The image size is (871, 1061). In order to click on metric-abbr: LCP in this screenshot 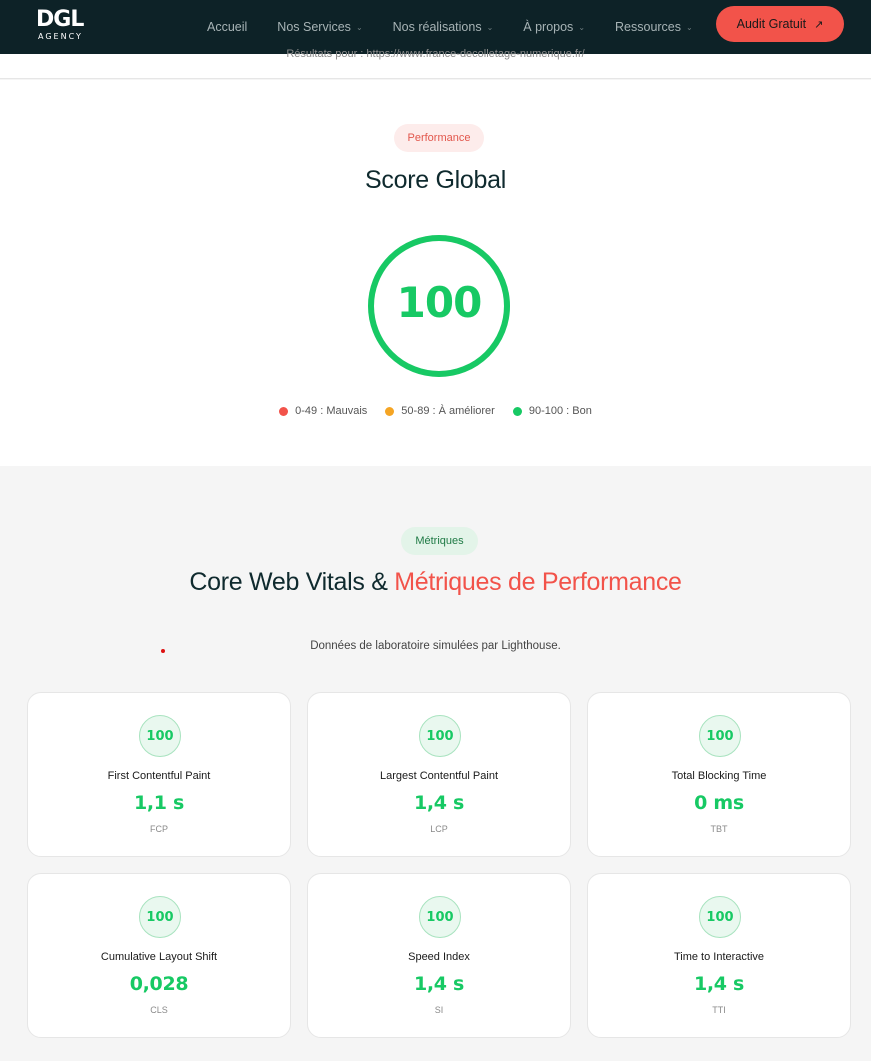, I will do `click(439, 829)`.